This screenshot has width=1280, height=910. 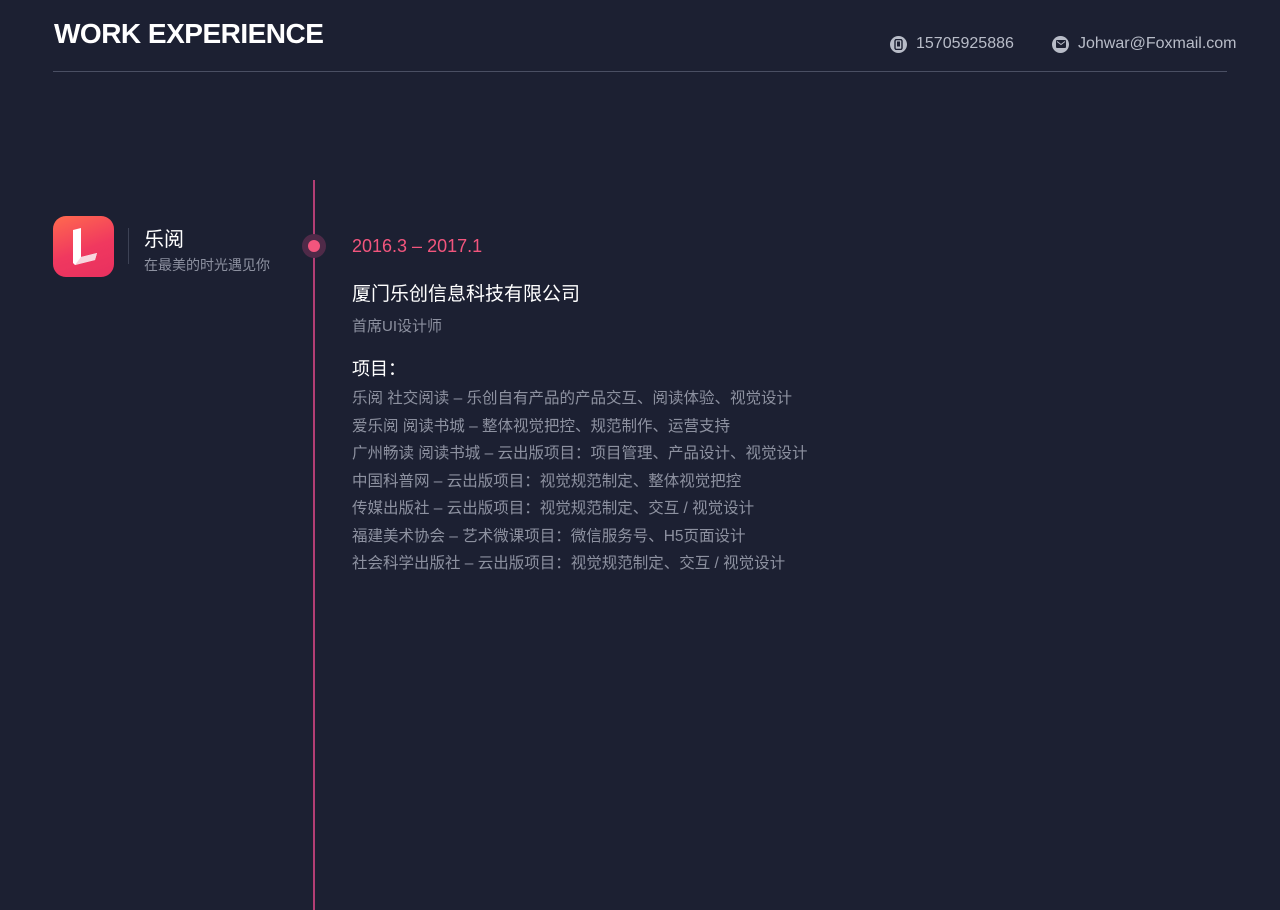 I want to click on phone-number: 15705925886, so click(x=965, y=43).